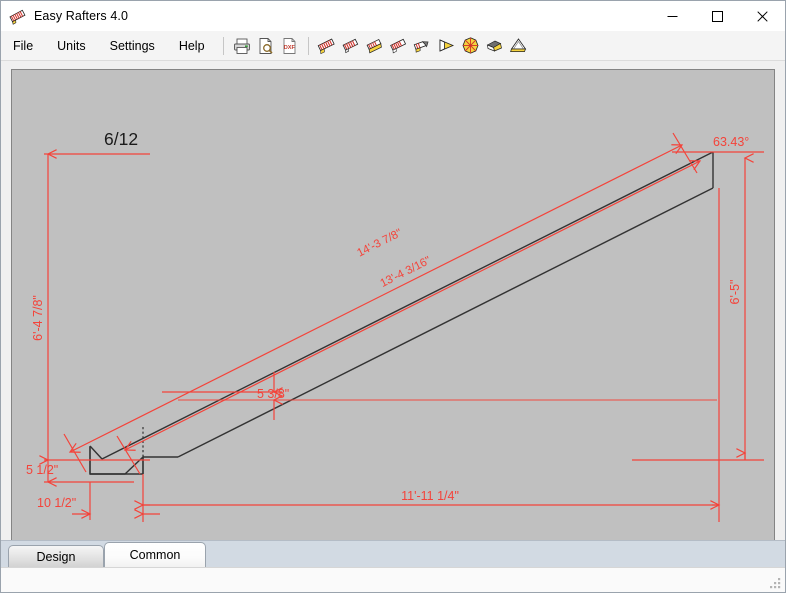 The height and width of the screenshot is (593, 786). Describe the element at coordinates (379, 243) in the screenshot. I see `upper-diagonal-label: 14'-3 7/8"` at that location.